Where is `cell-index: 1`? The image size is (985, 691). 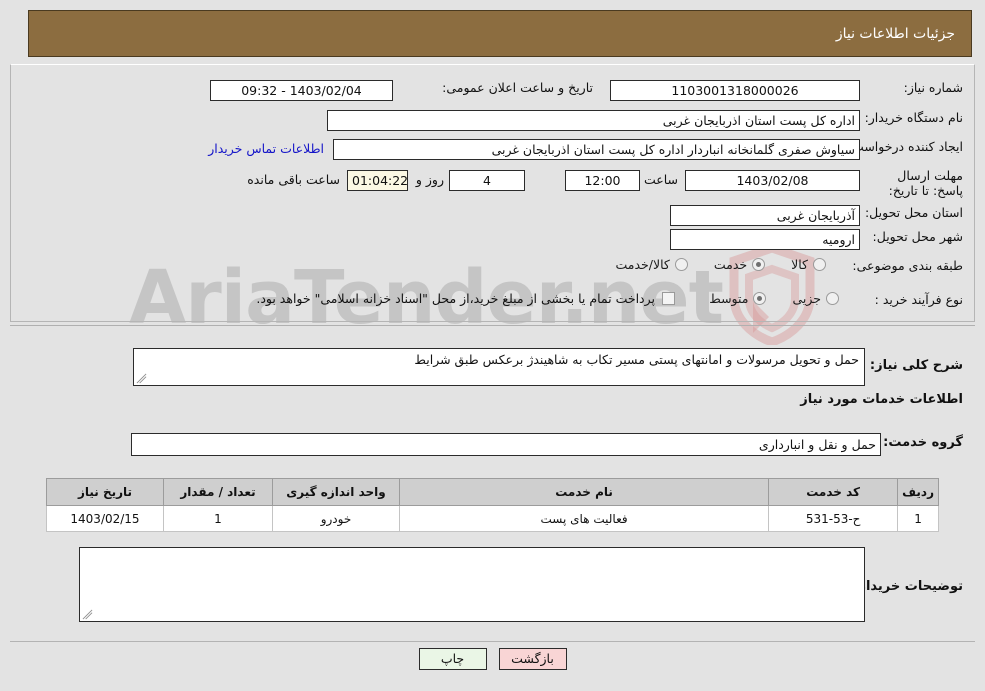
cell-index: 1 is located at coordinates (918, 518).